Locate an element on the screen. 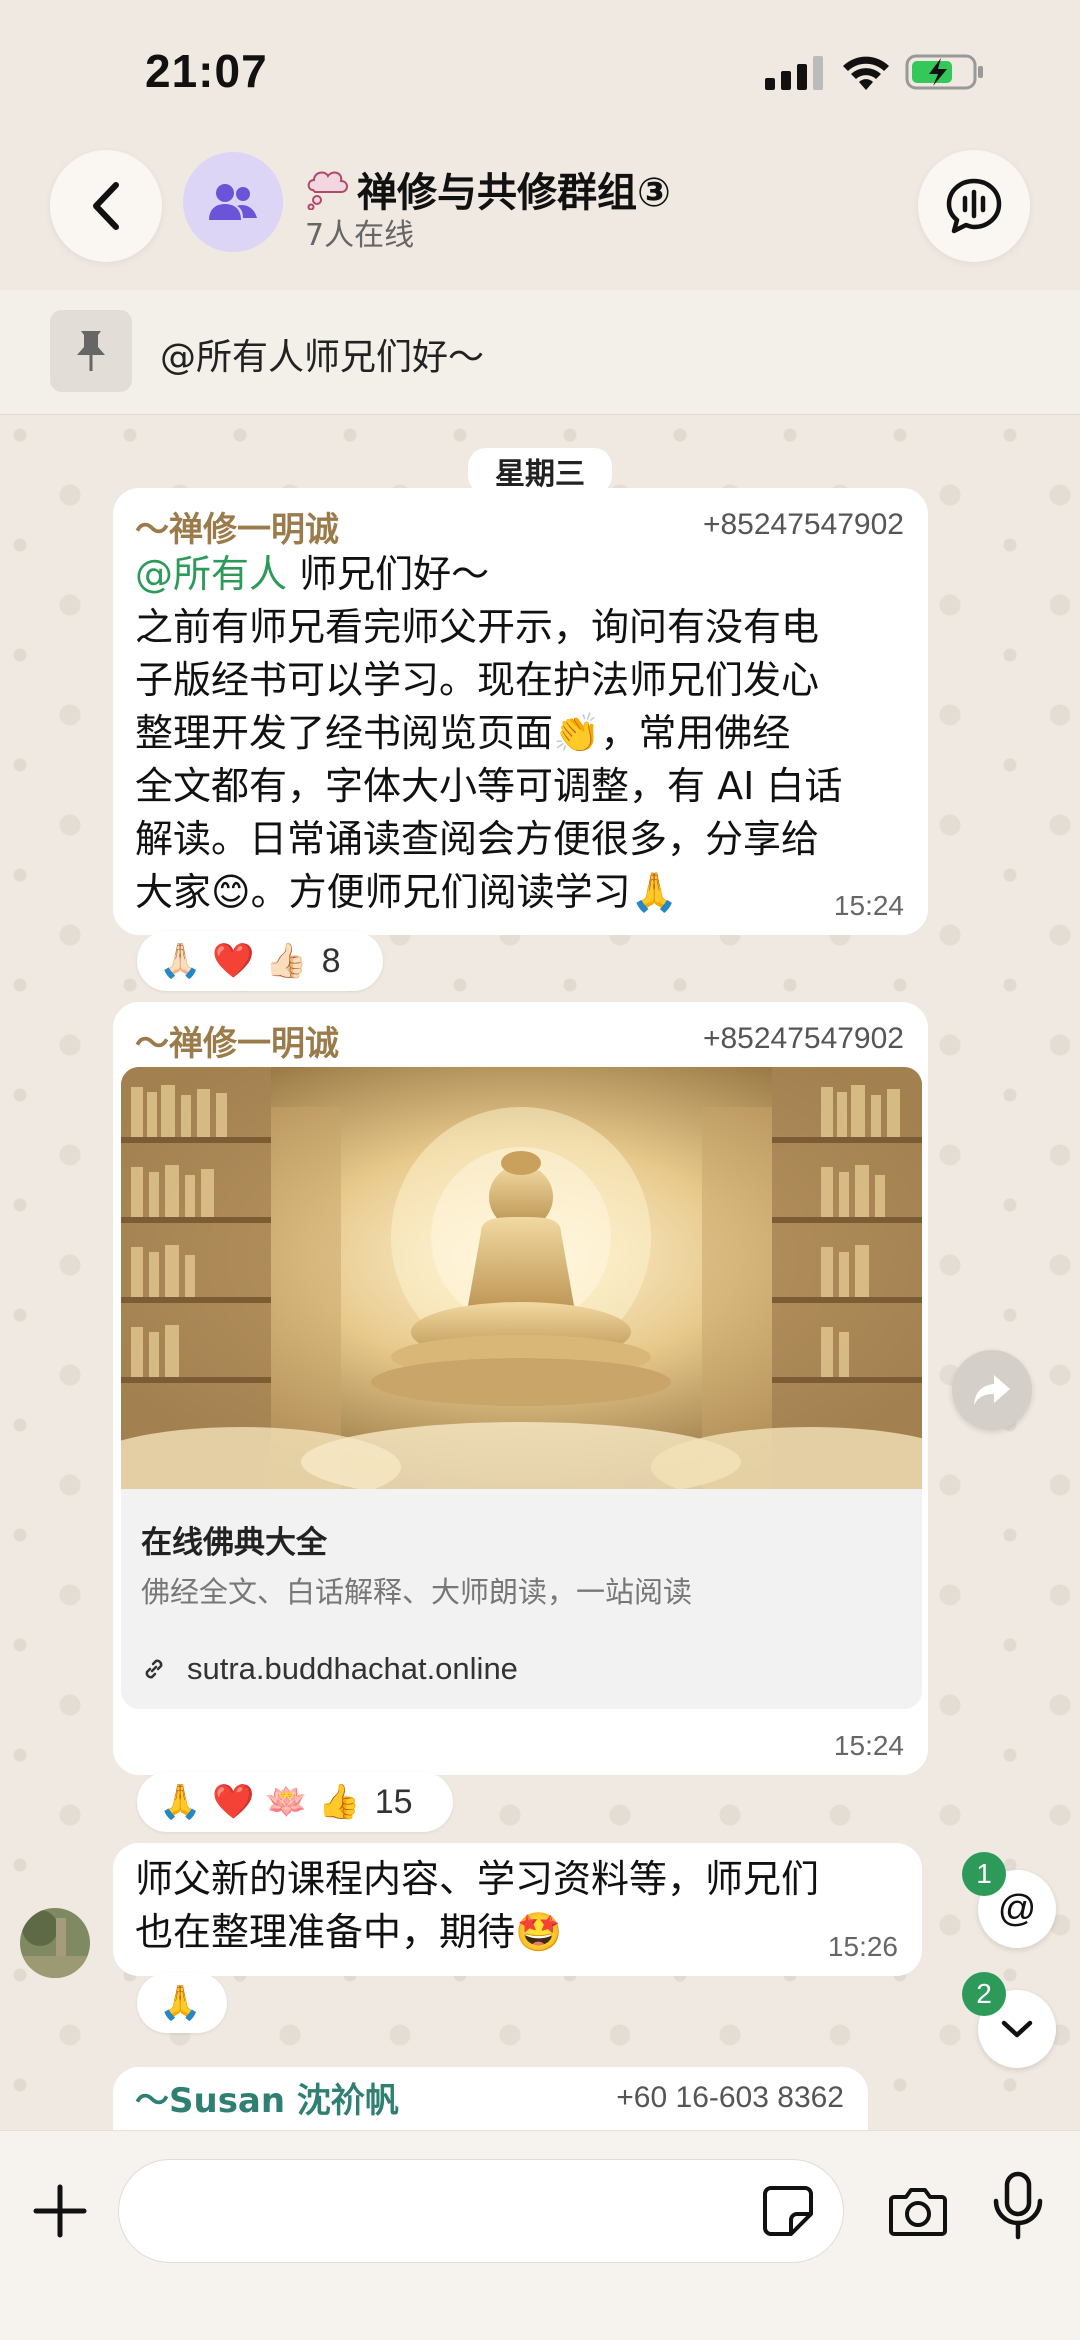 The width and height of the screenshot is (1080, 2340). link-url: sutra.buddhachat.online is located at coordinates (329, 1669).